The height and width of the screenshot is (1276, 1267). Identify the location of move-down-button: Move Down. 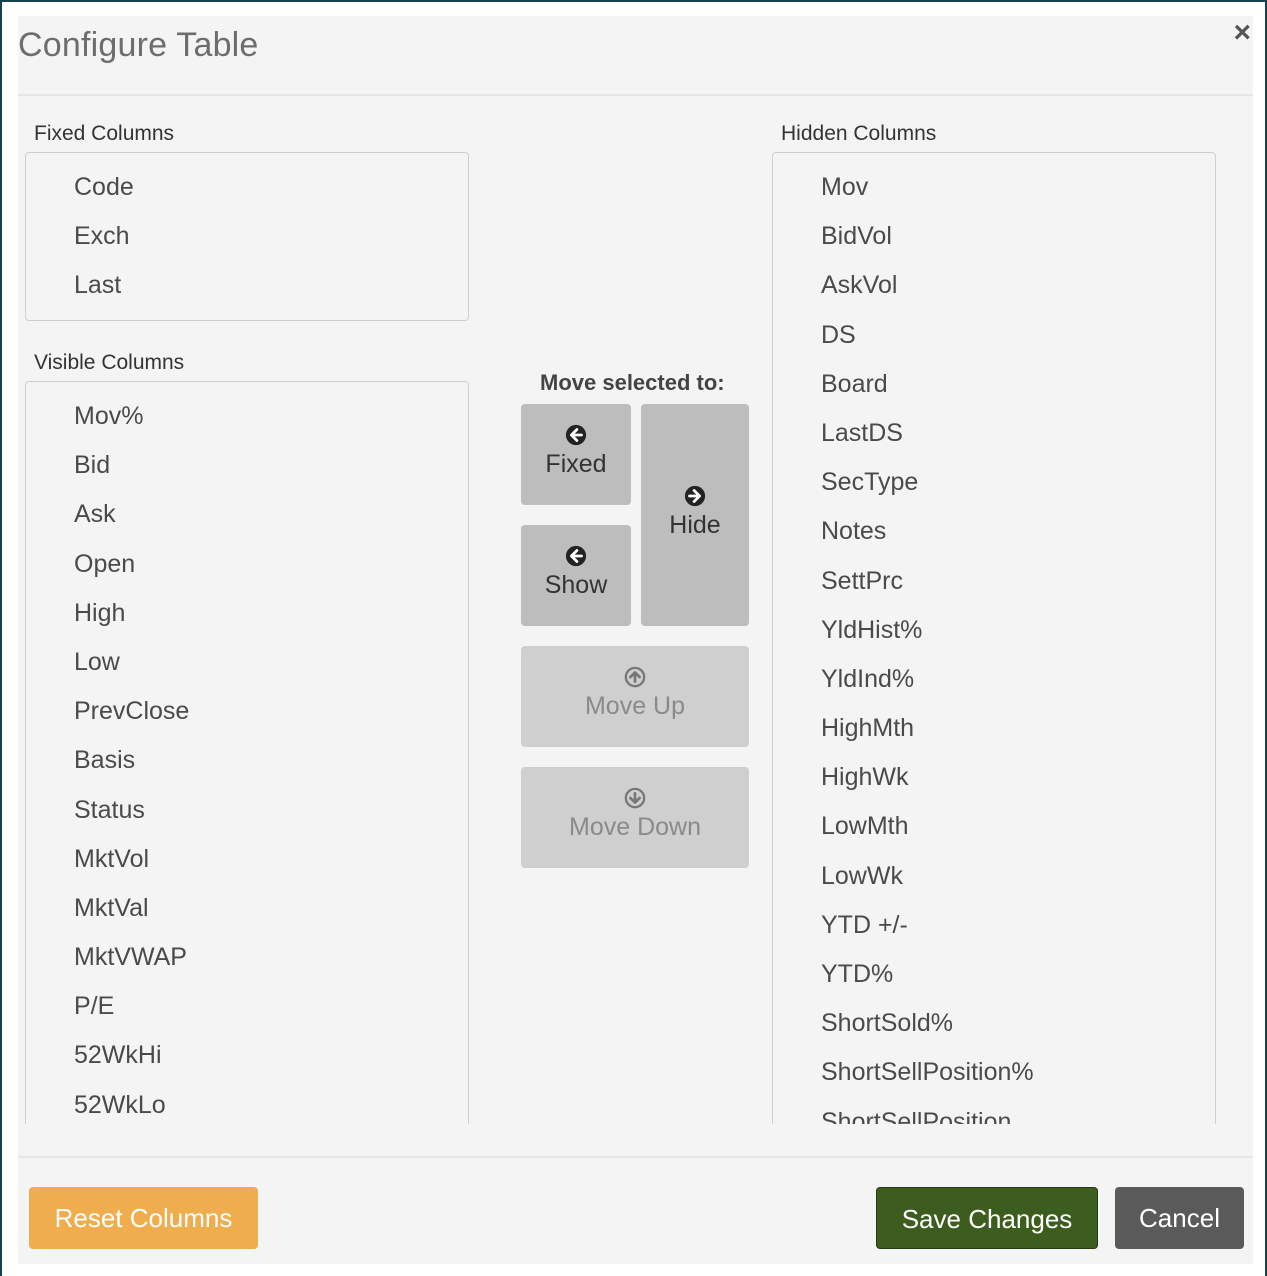
(635, 817).